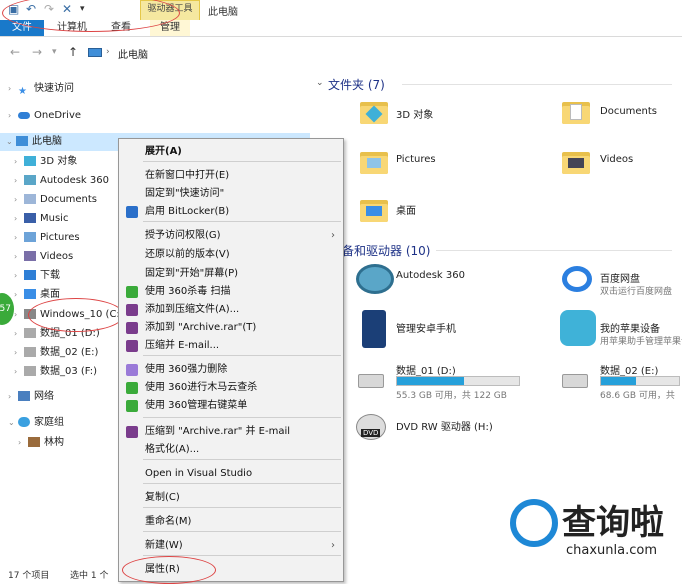  I want to click on cloud-icon, so click(24, 115).